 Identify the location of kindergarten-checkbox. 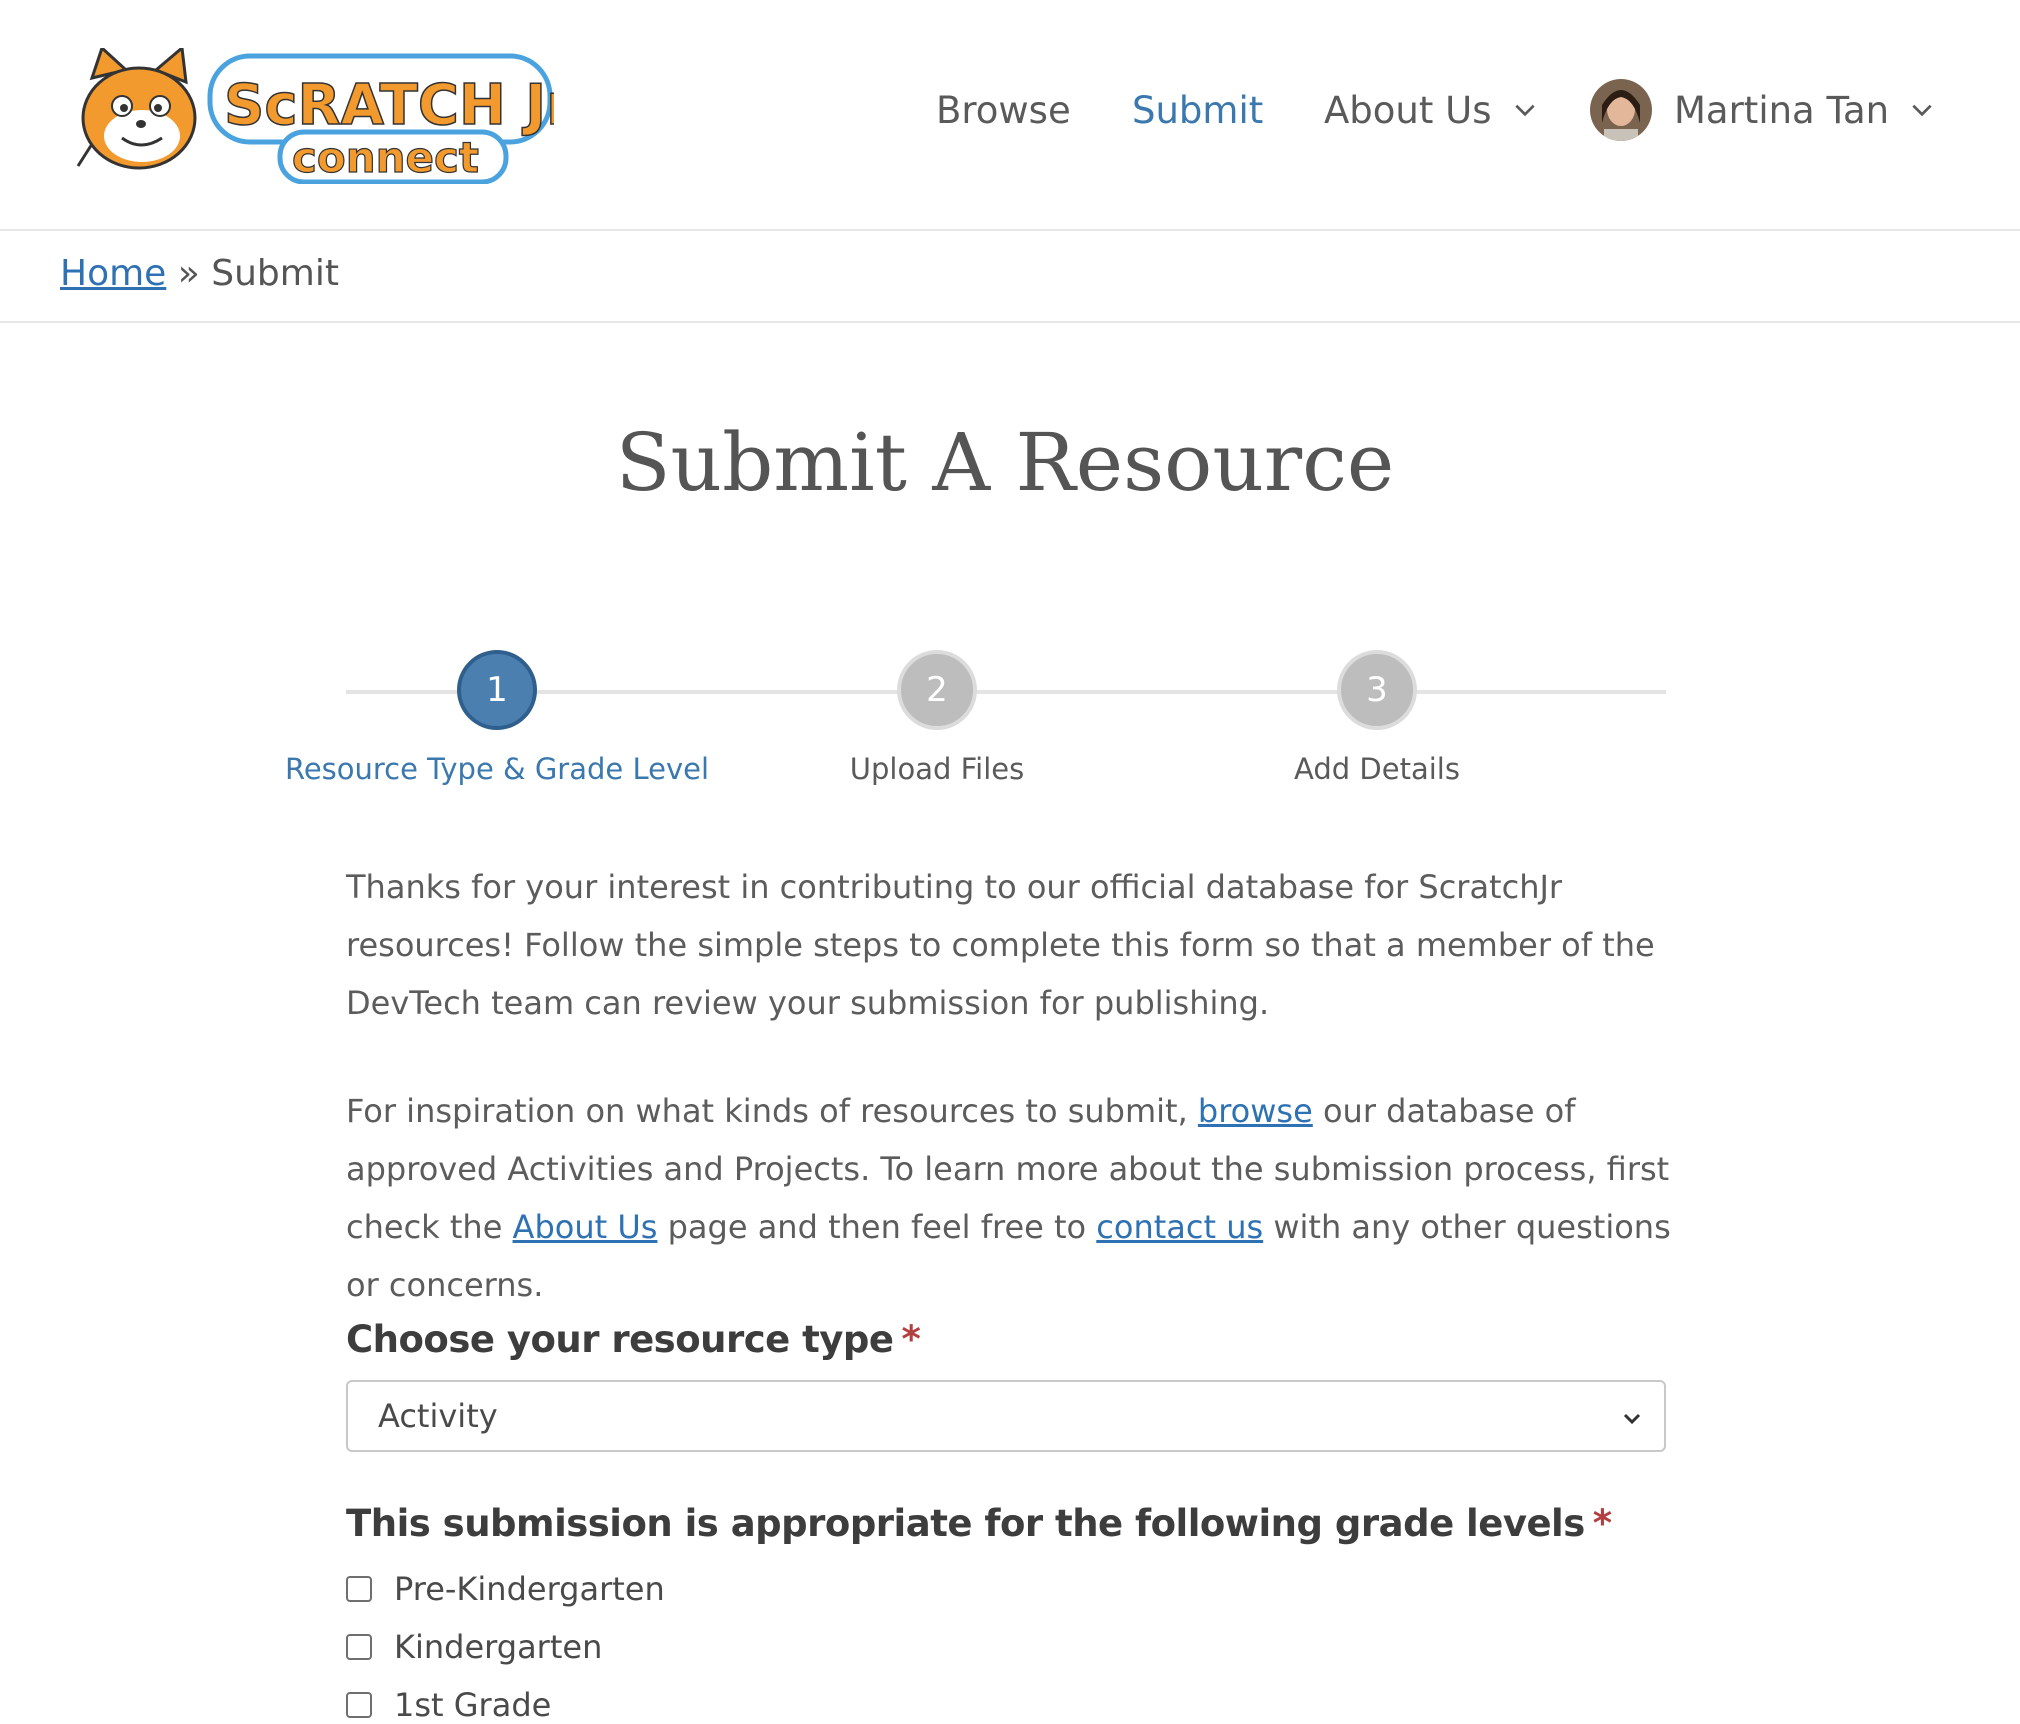
(359, 1647).